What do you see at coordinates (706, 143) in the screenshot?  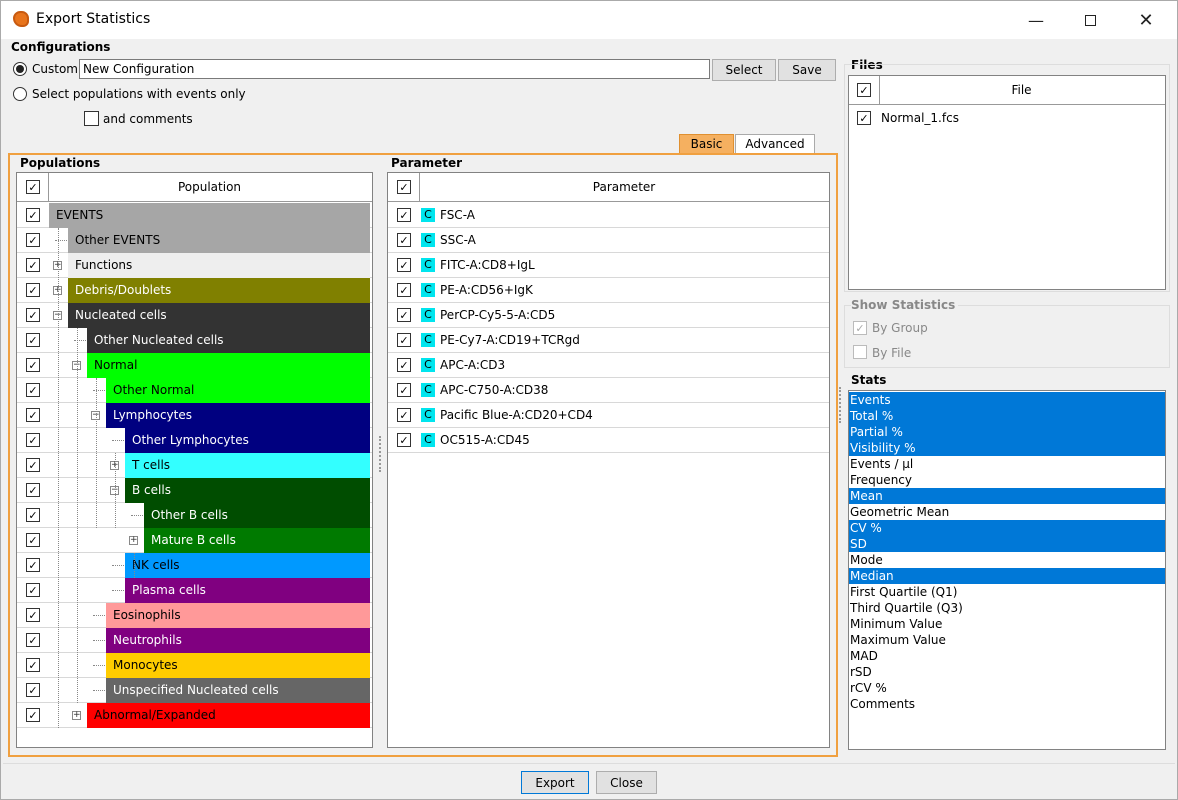 I see `tab-basic: Basic` at bounding box center [706, 143].